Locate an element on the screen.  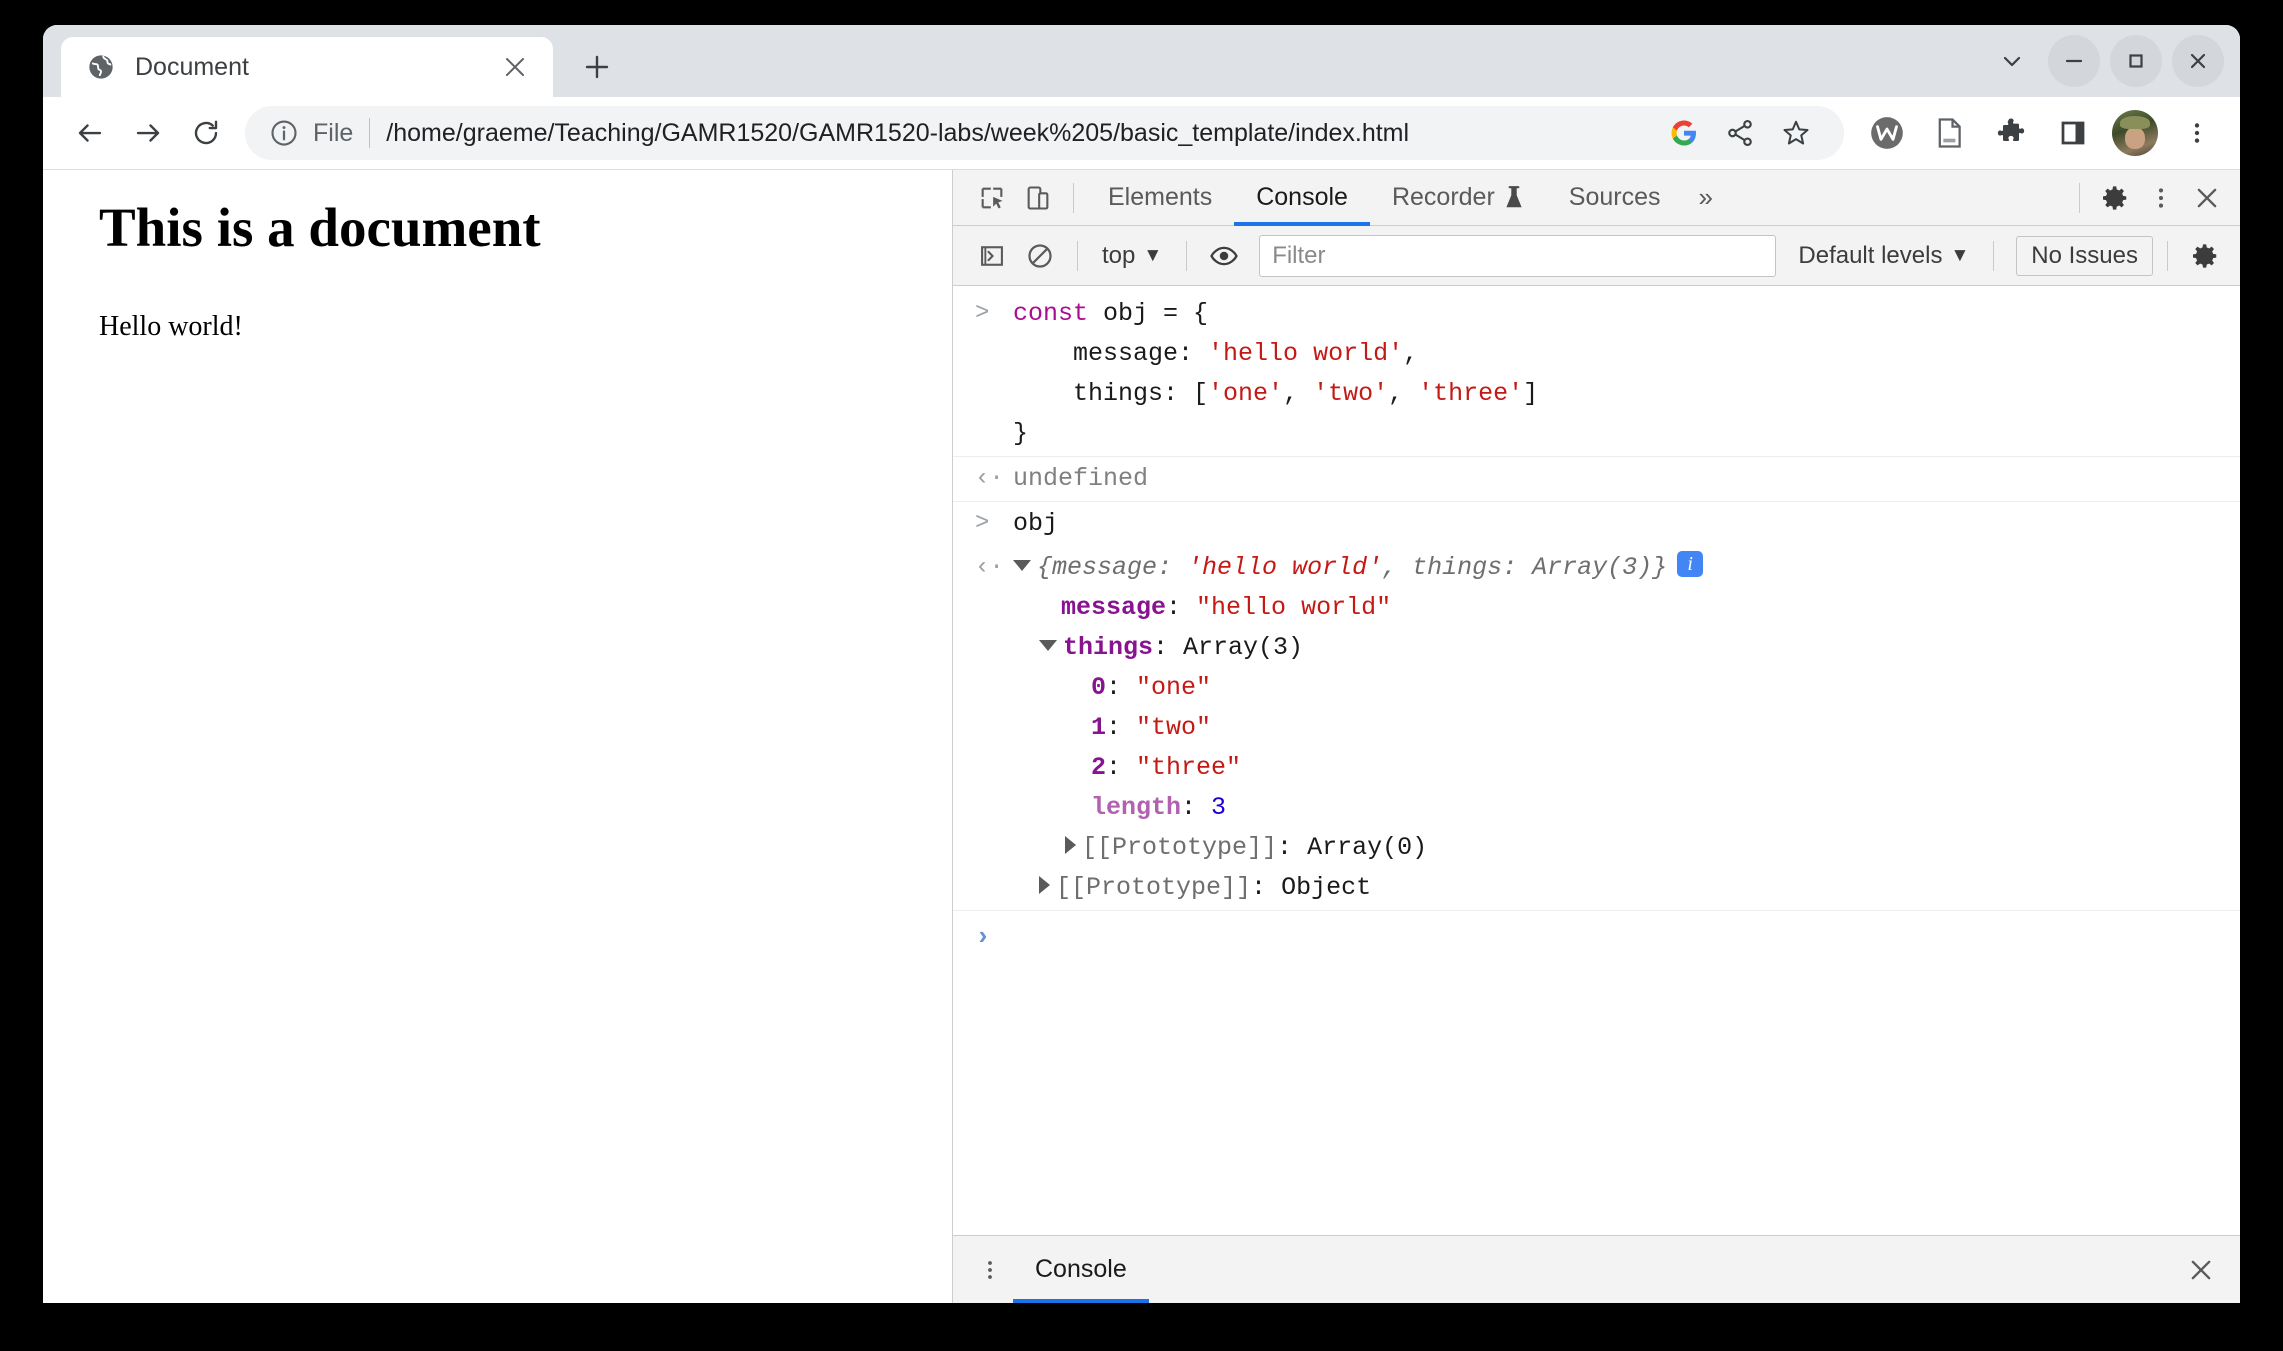
page-title: This is a document is located at coordinates (320, 227).